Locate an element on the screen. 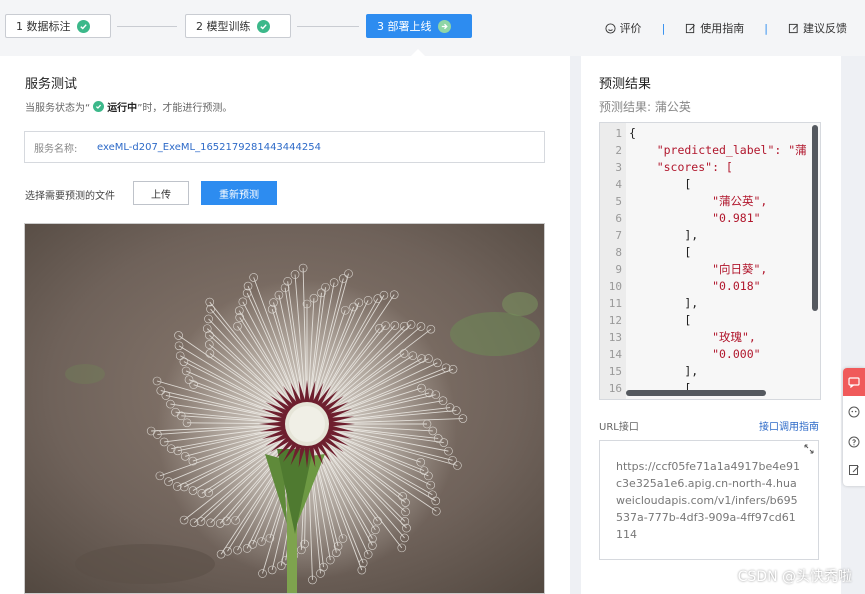 The height and width of the screenshot is (594, 865). edit-doc-icon is located at coordinates (691, 28).